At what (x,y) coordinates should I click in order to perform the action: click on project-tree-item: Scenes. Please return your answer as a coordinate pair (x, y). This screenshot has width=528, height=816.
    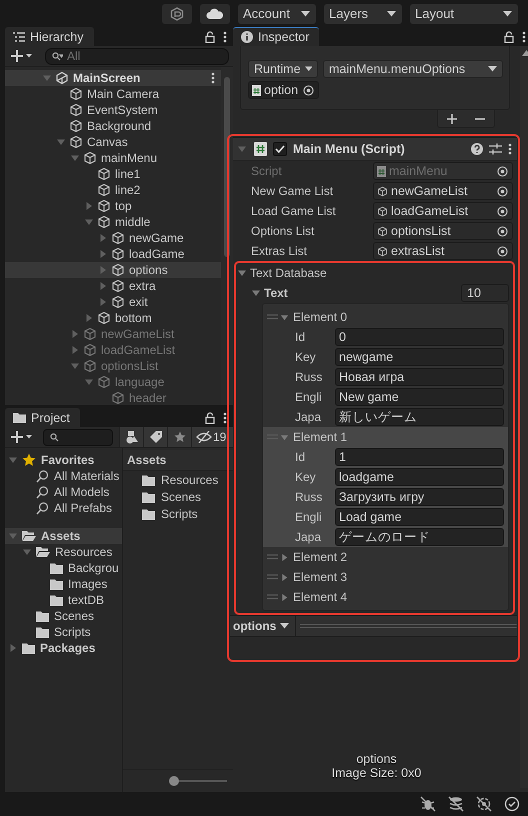
    Looking at the image, I should click on (63, 616).